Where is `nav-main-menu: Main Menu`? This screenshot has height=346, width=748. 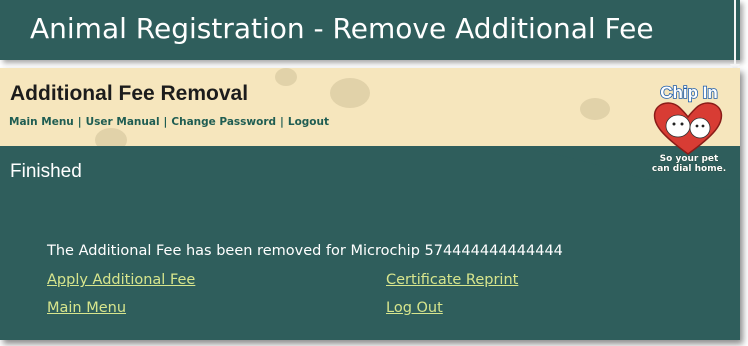
nav-main-menu: Main Menu is located at coordinates (41, 122).